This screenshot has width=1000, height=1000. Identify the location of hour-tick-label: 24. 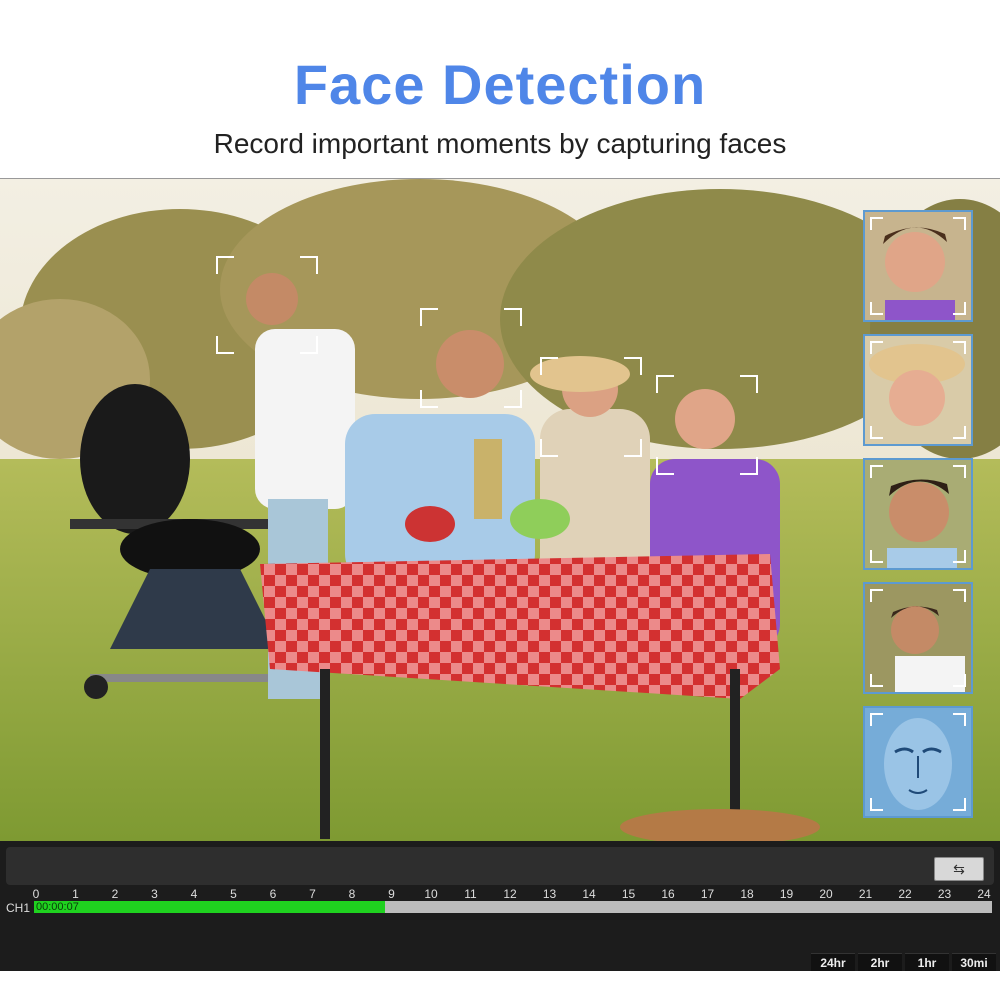
(984, 894).